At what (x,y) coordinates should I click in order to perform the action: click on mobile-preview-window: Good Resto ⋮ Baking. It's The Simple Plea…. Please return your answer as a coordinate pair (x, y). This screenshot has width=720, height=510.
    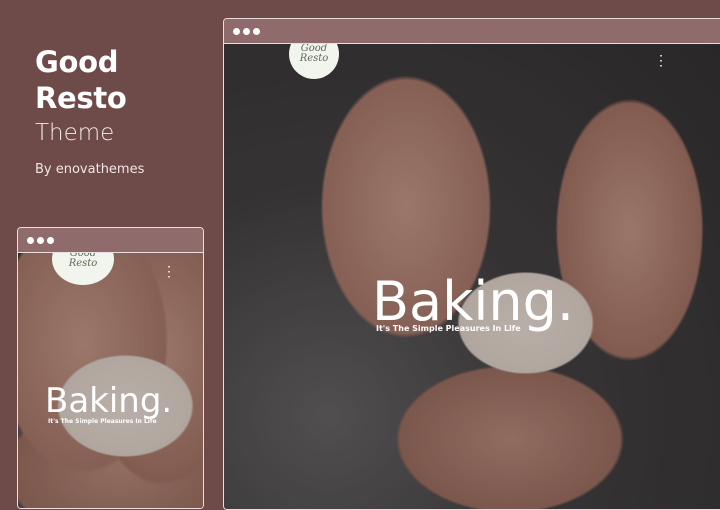
    Looking at the image, I should click on (110, 368).